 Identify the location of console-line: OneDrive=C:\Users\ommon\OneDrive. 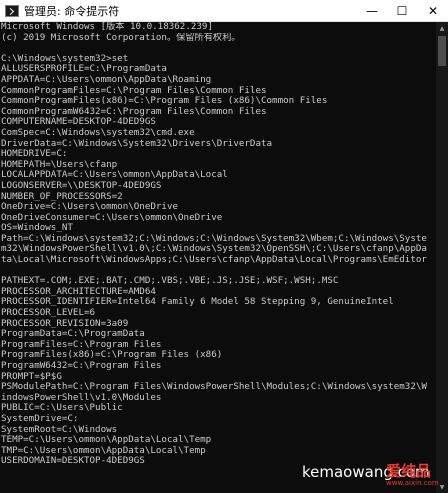
(90, 207).